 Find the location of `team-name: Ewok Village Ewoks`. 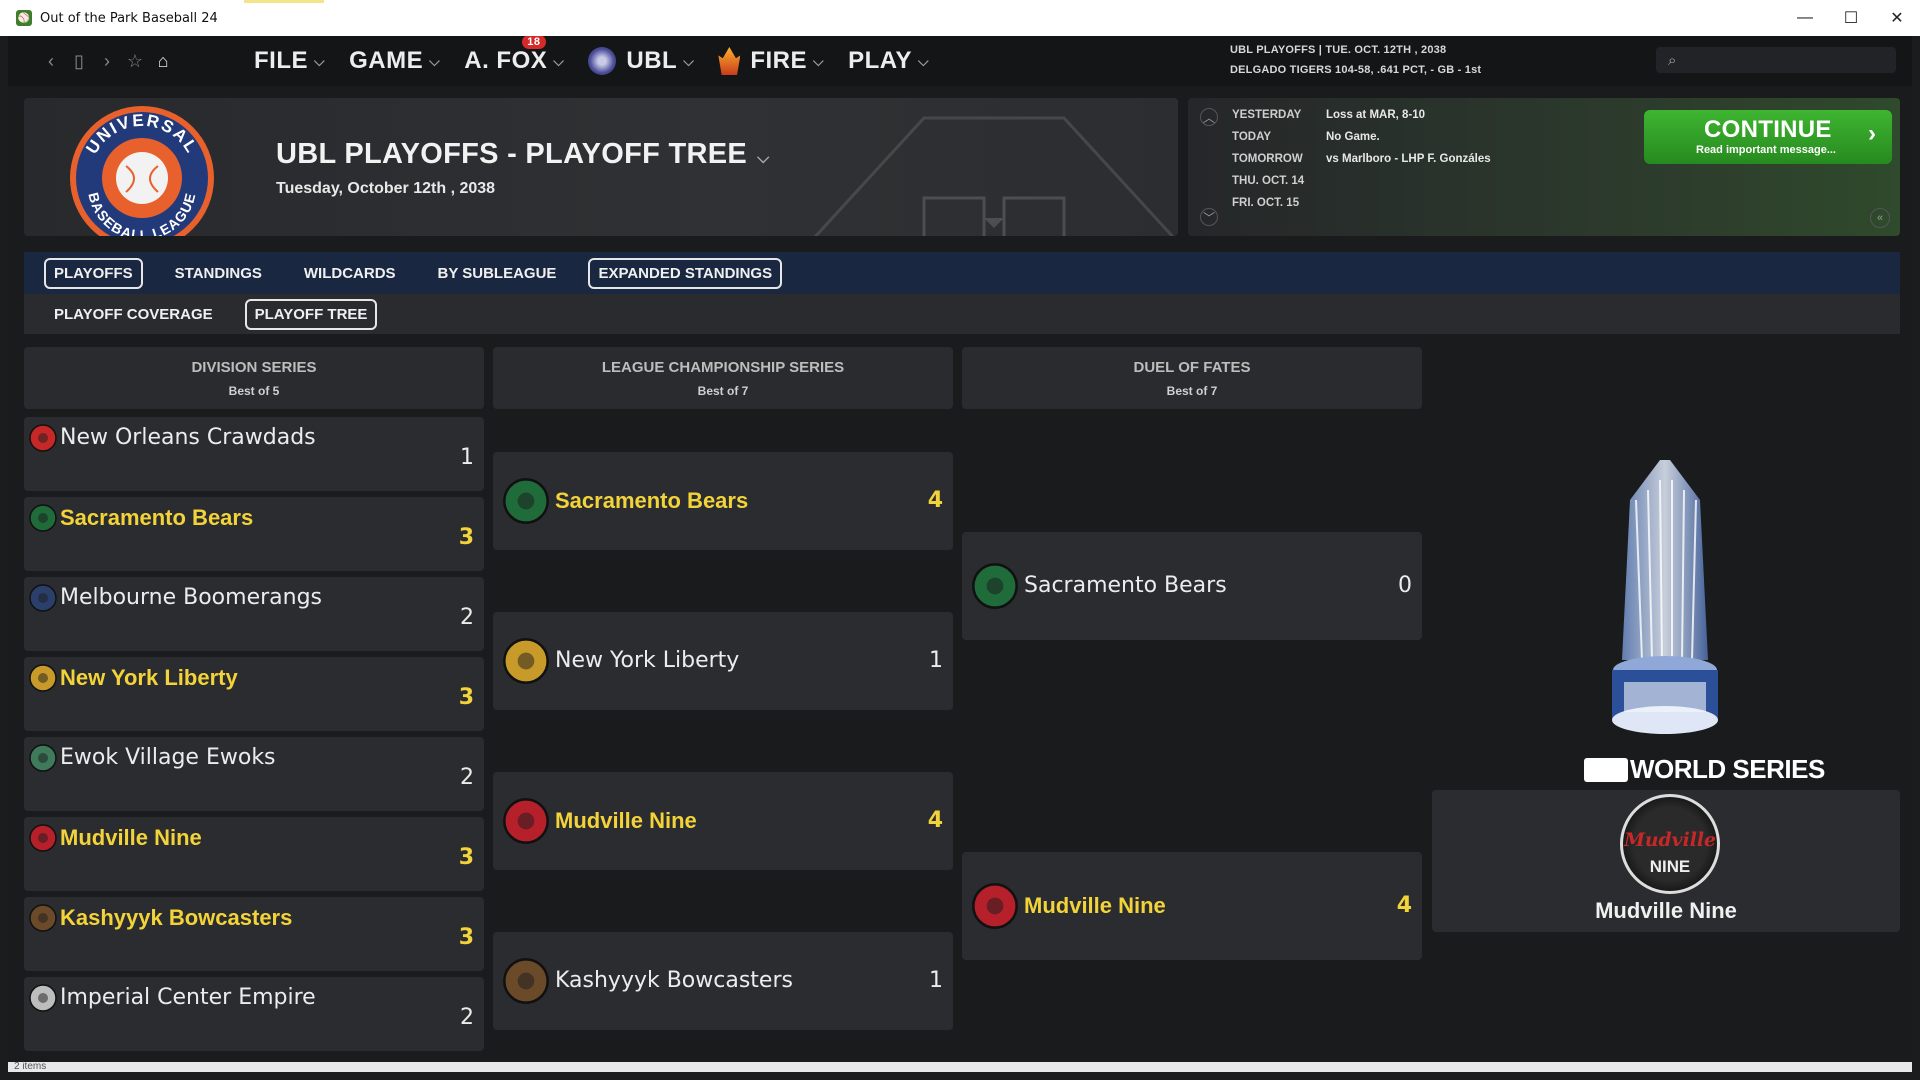

team-name: Ewok Village Ewoks is located at coordinates (168, 757).